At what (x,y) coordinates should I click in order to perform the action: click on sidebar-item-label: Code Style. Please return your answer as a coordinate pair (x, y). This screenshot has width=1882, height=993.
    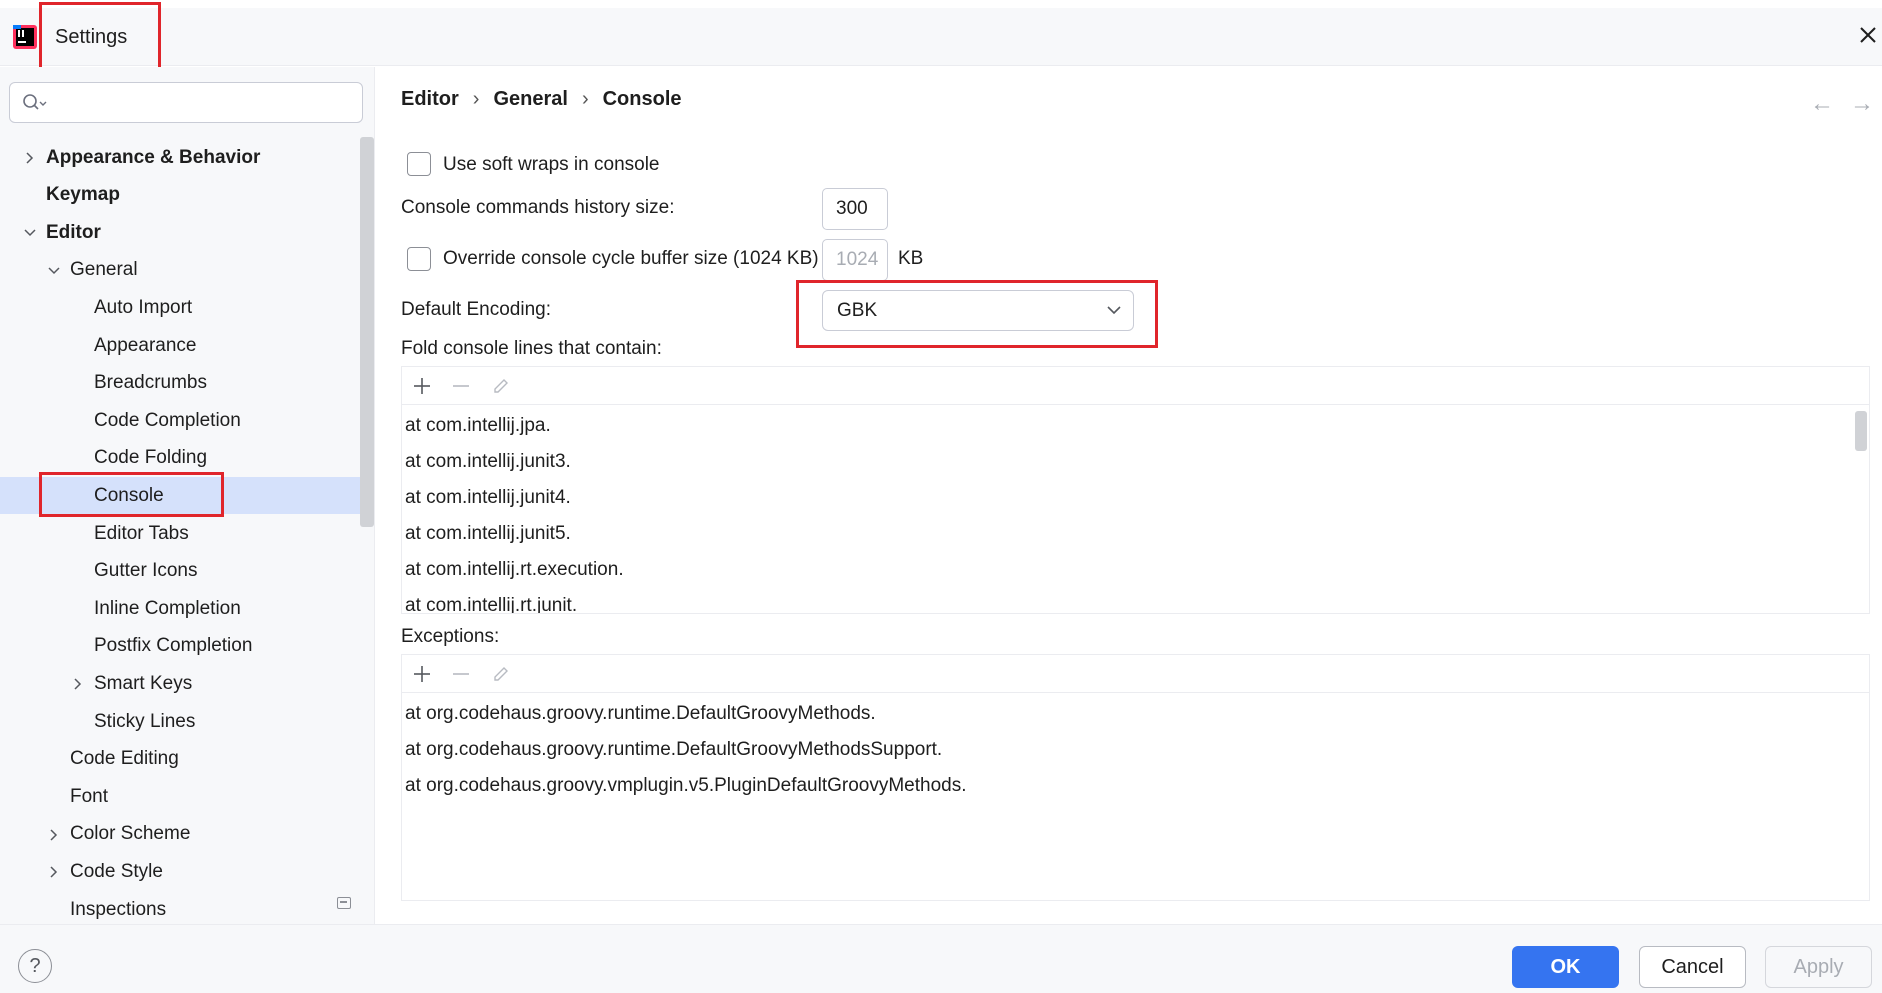
    Looking at the image, I should click on (116, 871).